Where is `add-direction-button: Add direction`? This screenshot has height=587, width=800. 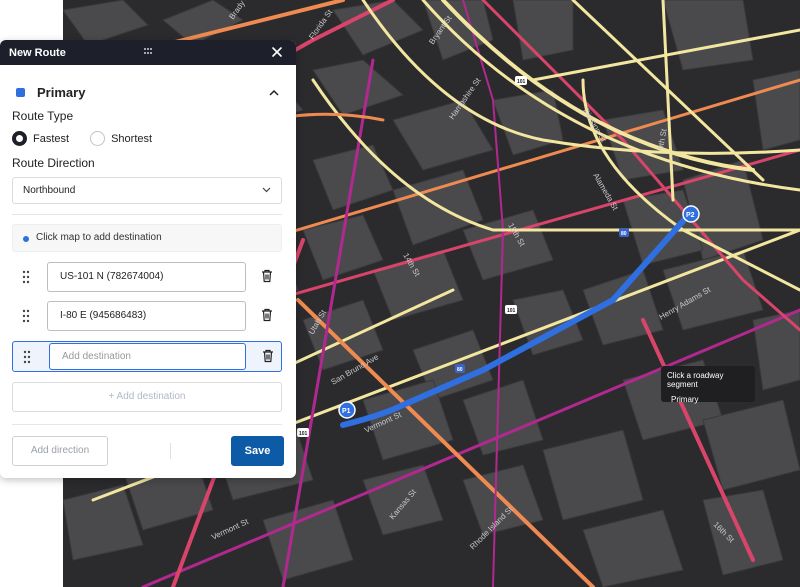
add-direction-button: Add direction is located at coordinates (60, 451).